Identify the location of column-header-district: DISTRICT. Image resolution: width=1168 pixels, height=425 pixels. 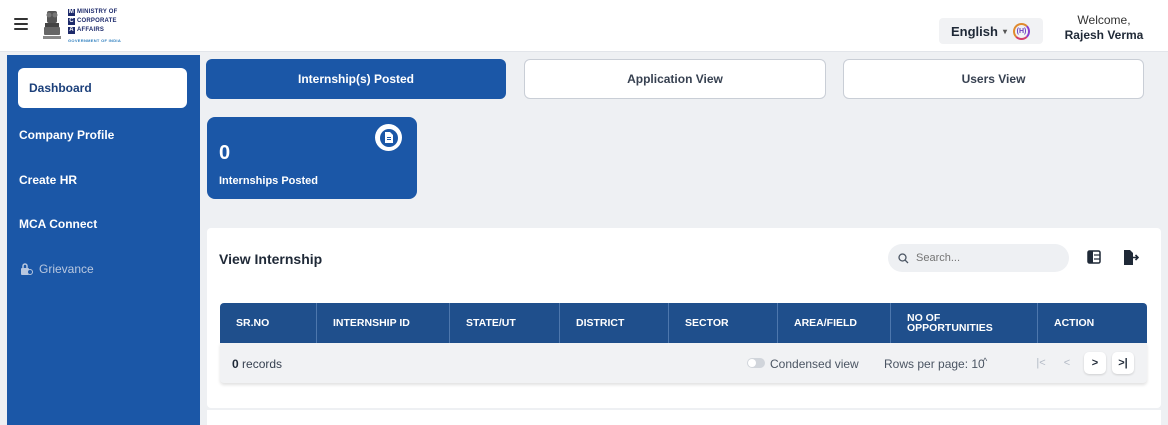
(614, 323).